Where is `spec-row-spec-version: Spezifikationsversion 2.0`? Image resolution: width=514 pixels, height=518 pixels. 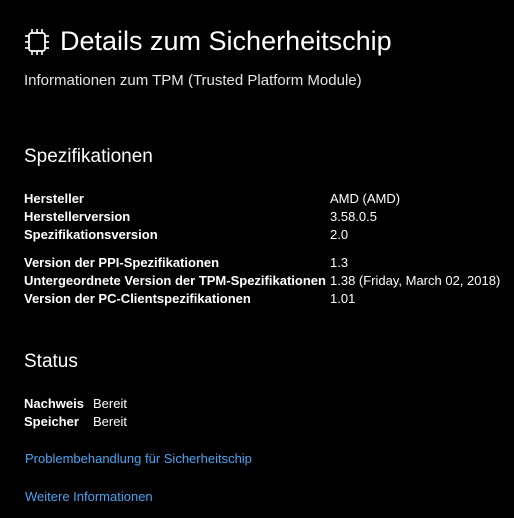
spec-row-spec-version: Spezifikationsversion 2.0 is located at coordinates (264, 235).